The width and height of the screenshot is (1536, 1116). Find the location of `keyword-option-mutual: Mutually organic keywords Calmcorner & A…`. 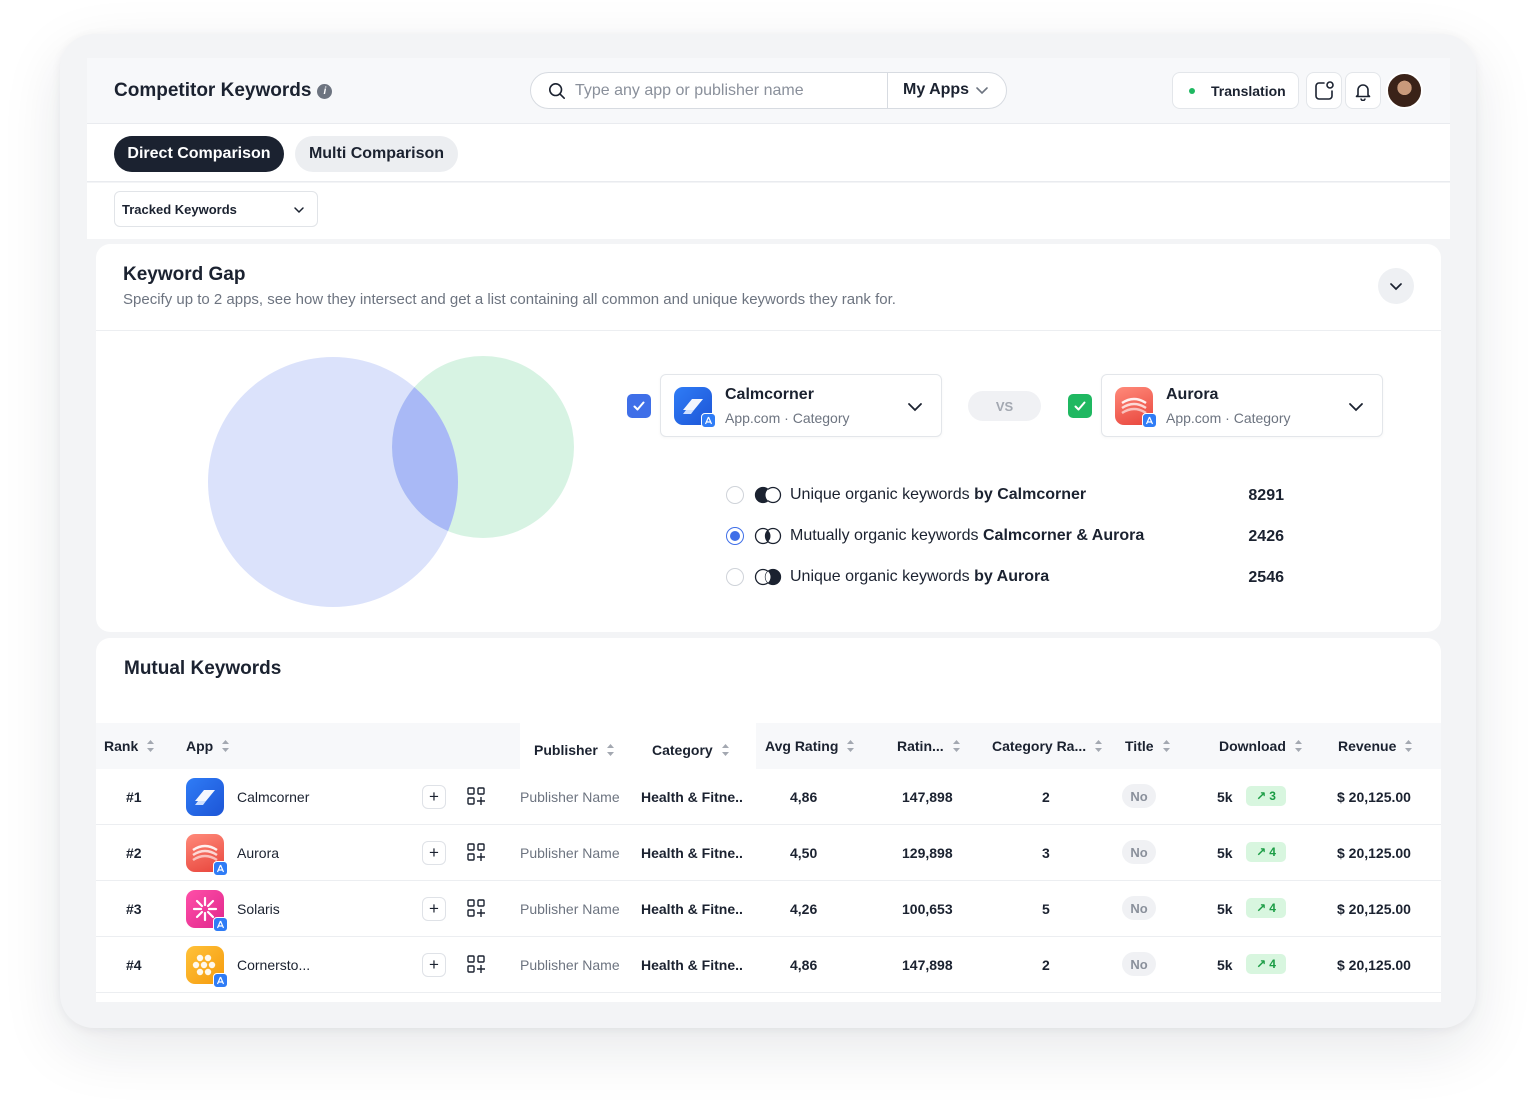

keyword-option-mutual: Mutually organic keywords Calmcorner & A… is located at coordinates (935, 536).